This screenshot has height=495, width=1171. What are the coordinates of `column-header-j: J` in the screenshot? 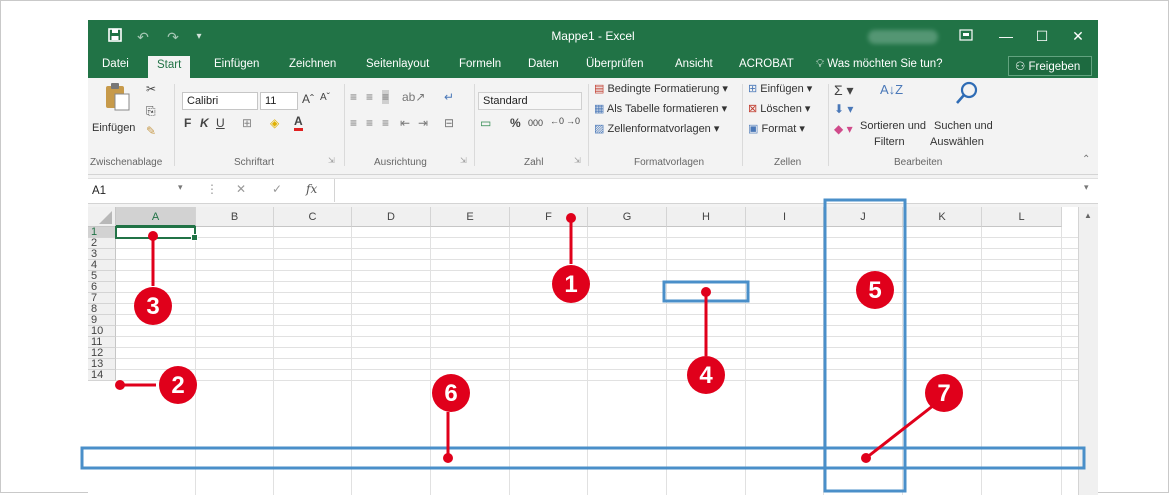 It's located at (863, 217).